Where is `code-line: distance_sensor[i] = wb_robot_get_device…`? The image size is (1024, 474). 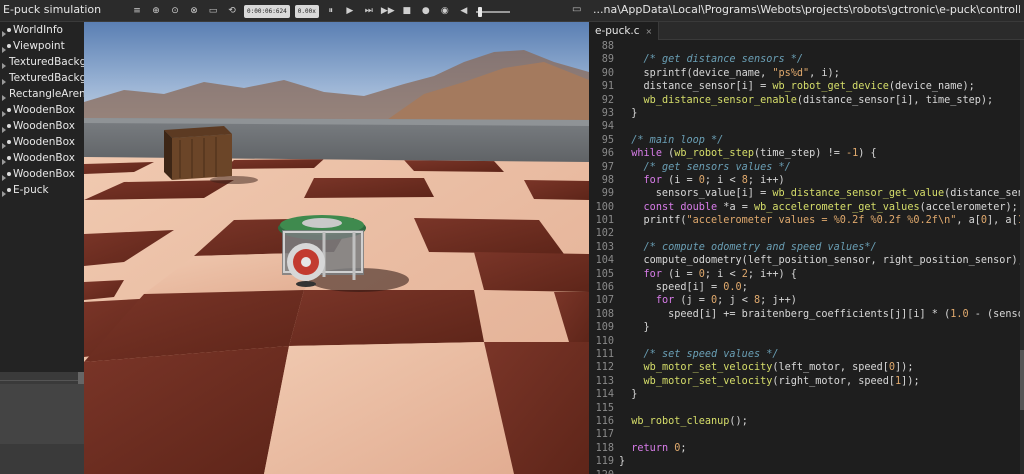
code-line: distance_sensor[i] = wb_robot_get_device… is located at coordinates (821, 86).